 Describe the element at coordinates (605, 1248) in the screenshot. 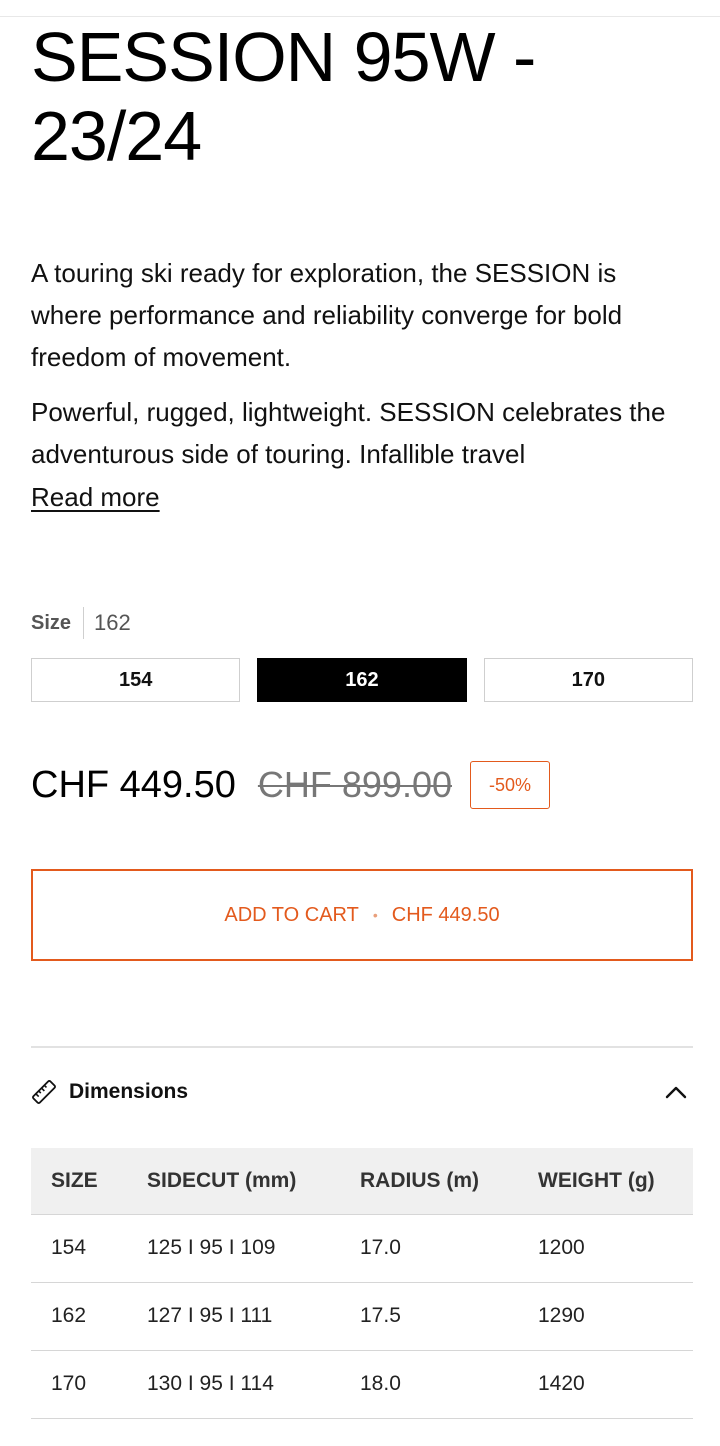

I see `cell-weight: 1200` at that location.